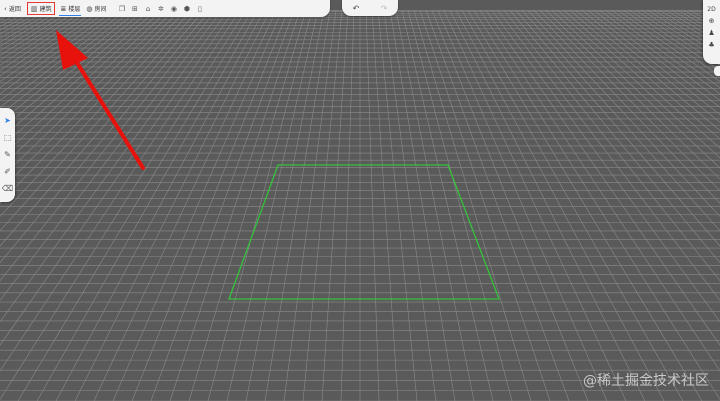  What do you see at coordinates (34, 8) in the screenshot?
I see `building-icon: ▥` at bounding box center [34, 8].